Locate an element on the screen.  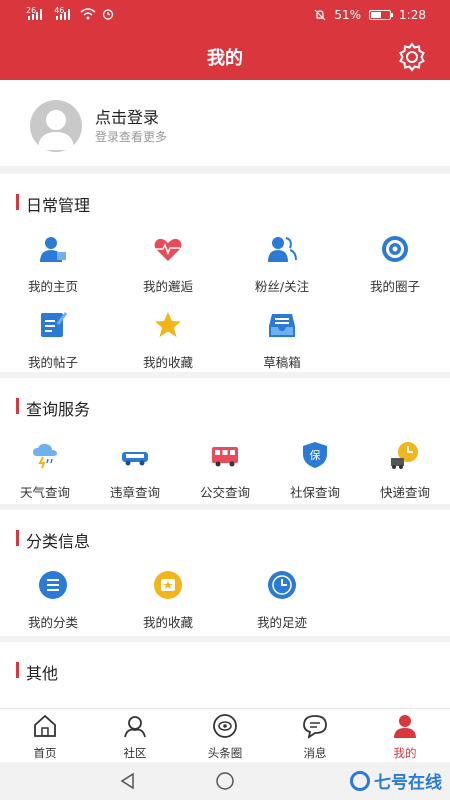
tab-mine: 我的 is located at coordinates (405, 737).